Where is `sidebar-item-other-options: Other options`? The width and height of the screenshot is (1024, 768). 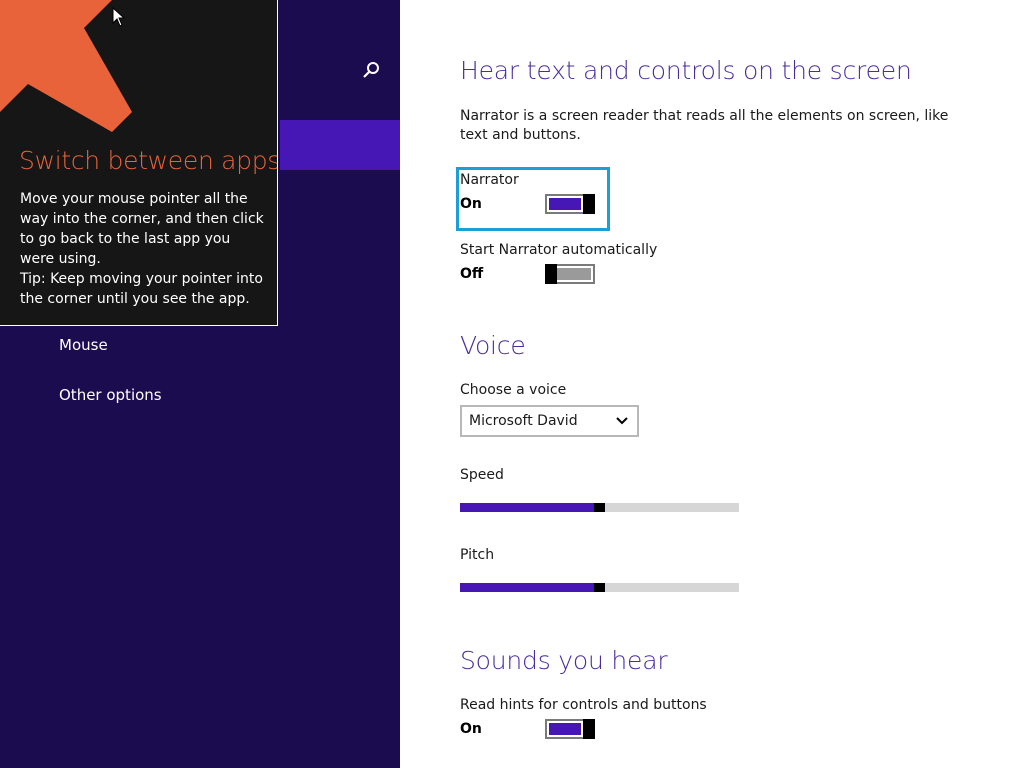
sidebar-item-other-options: Other options is located at coordinates (110, 395).